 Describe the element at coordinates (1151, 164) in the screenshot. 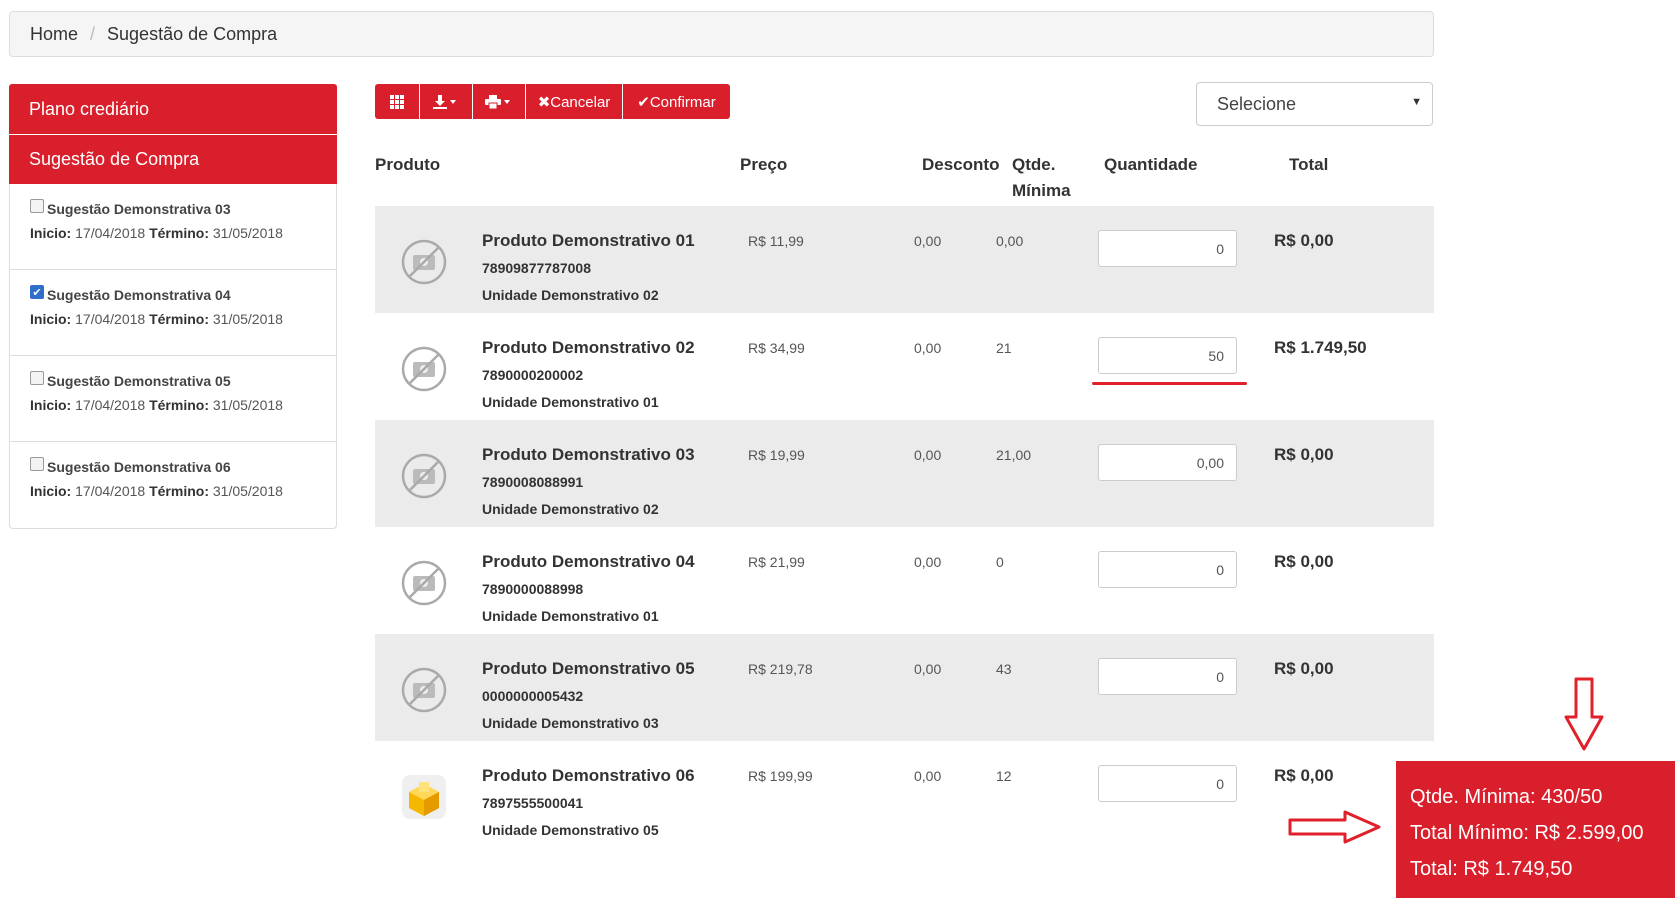

I see `header-quantidade: Quantidade` at that location.